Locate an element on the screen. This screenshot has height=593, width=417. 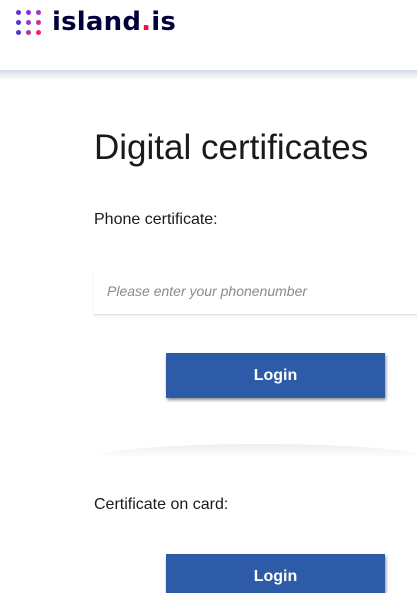
logo-text-island: island is located at coordinates (97, 22).